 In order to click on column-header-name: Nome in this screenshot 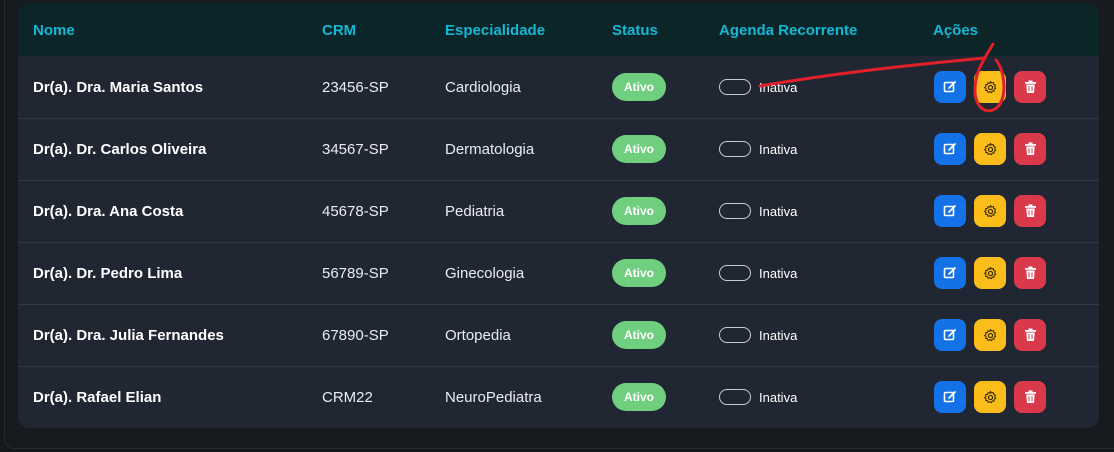, I will do `click(54, 30)`.